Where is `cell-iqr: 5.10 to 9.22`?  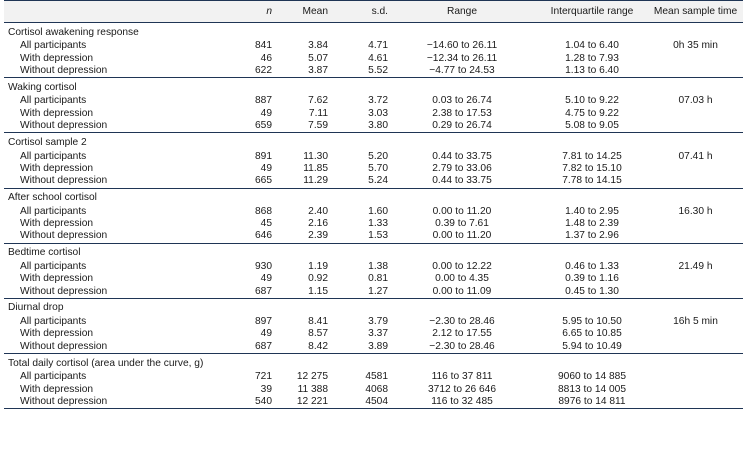
cell-iqr: 5.10 to 9.22 is located at coordinates (592, 101).